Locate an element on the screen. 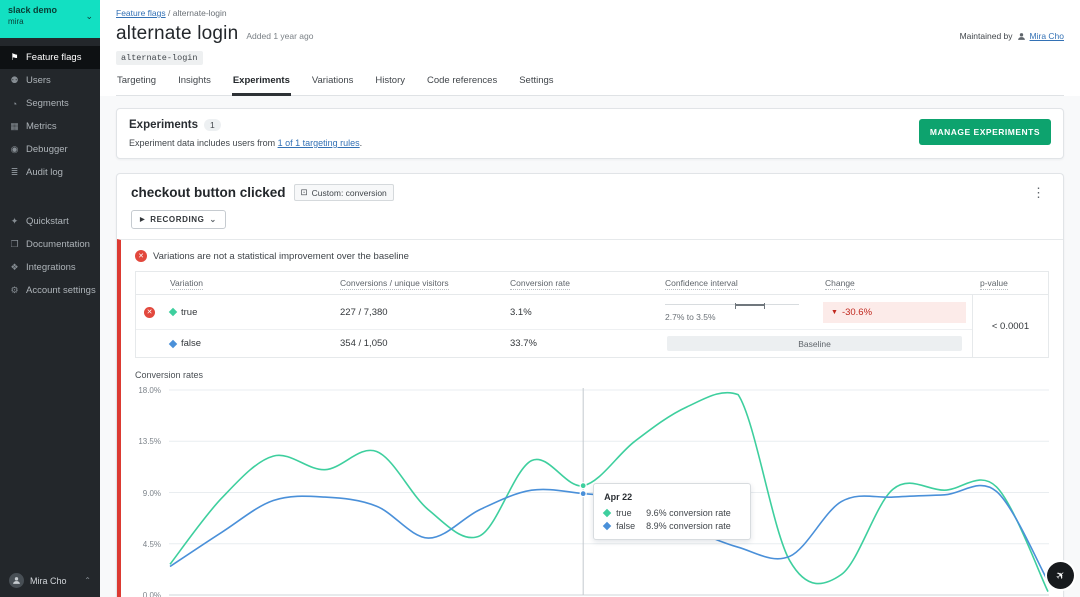 Image resolution: width=1080 pixels, height=597 pixels. paper-plane-icon: ✈ is located at coordinates (1061, 576).